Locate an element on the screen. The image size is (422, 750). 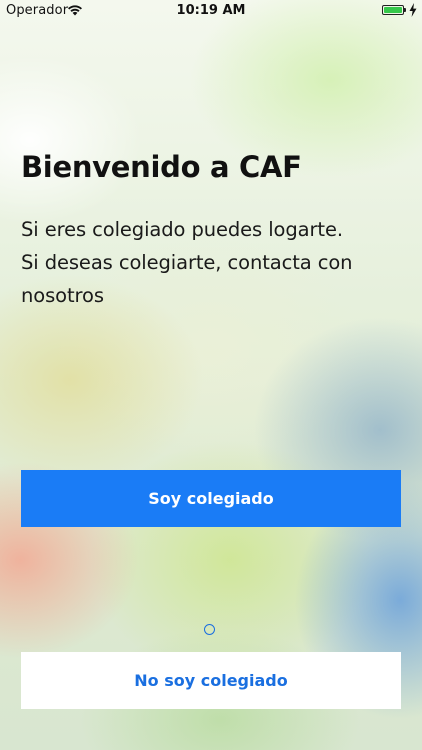
battery-level is located at coordinates (393, 10).